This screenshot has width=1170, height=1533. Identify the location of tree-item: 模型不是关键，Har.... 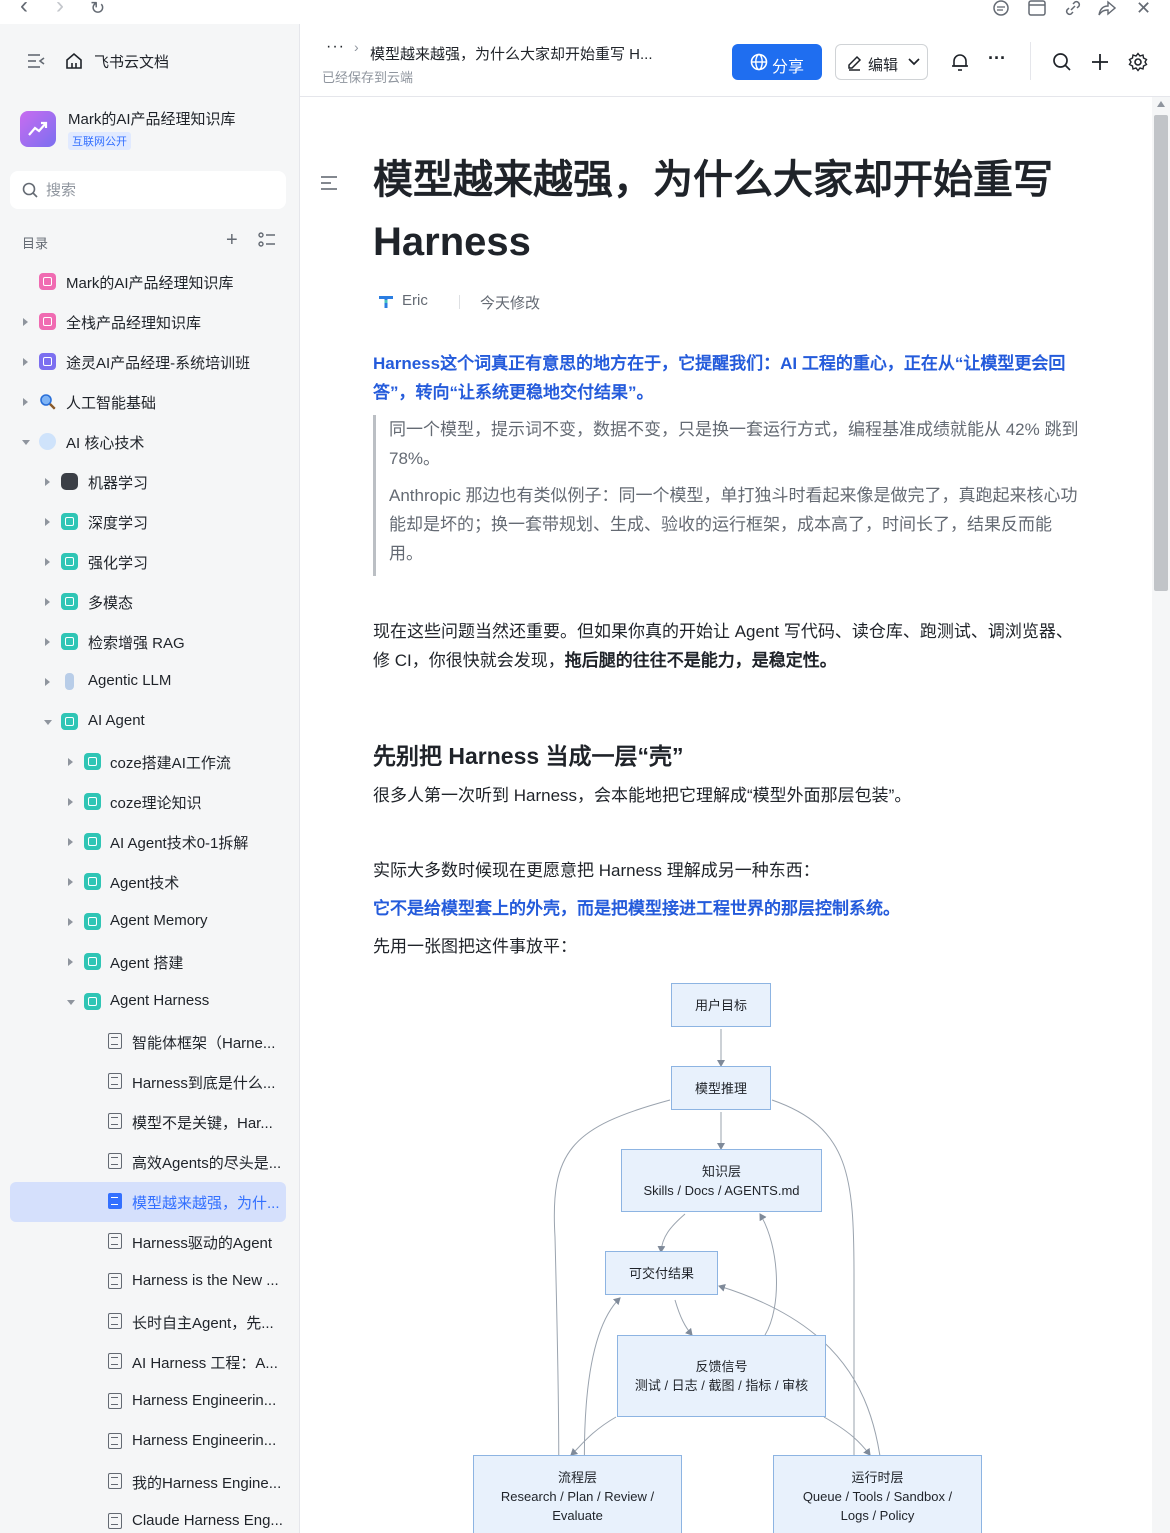
(148, 1122).